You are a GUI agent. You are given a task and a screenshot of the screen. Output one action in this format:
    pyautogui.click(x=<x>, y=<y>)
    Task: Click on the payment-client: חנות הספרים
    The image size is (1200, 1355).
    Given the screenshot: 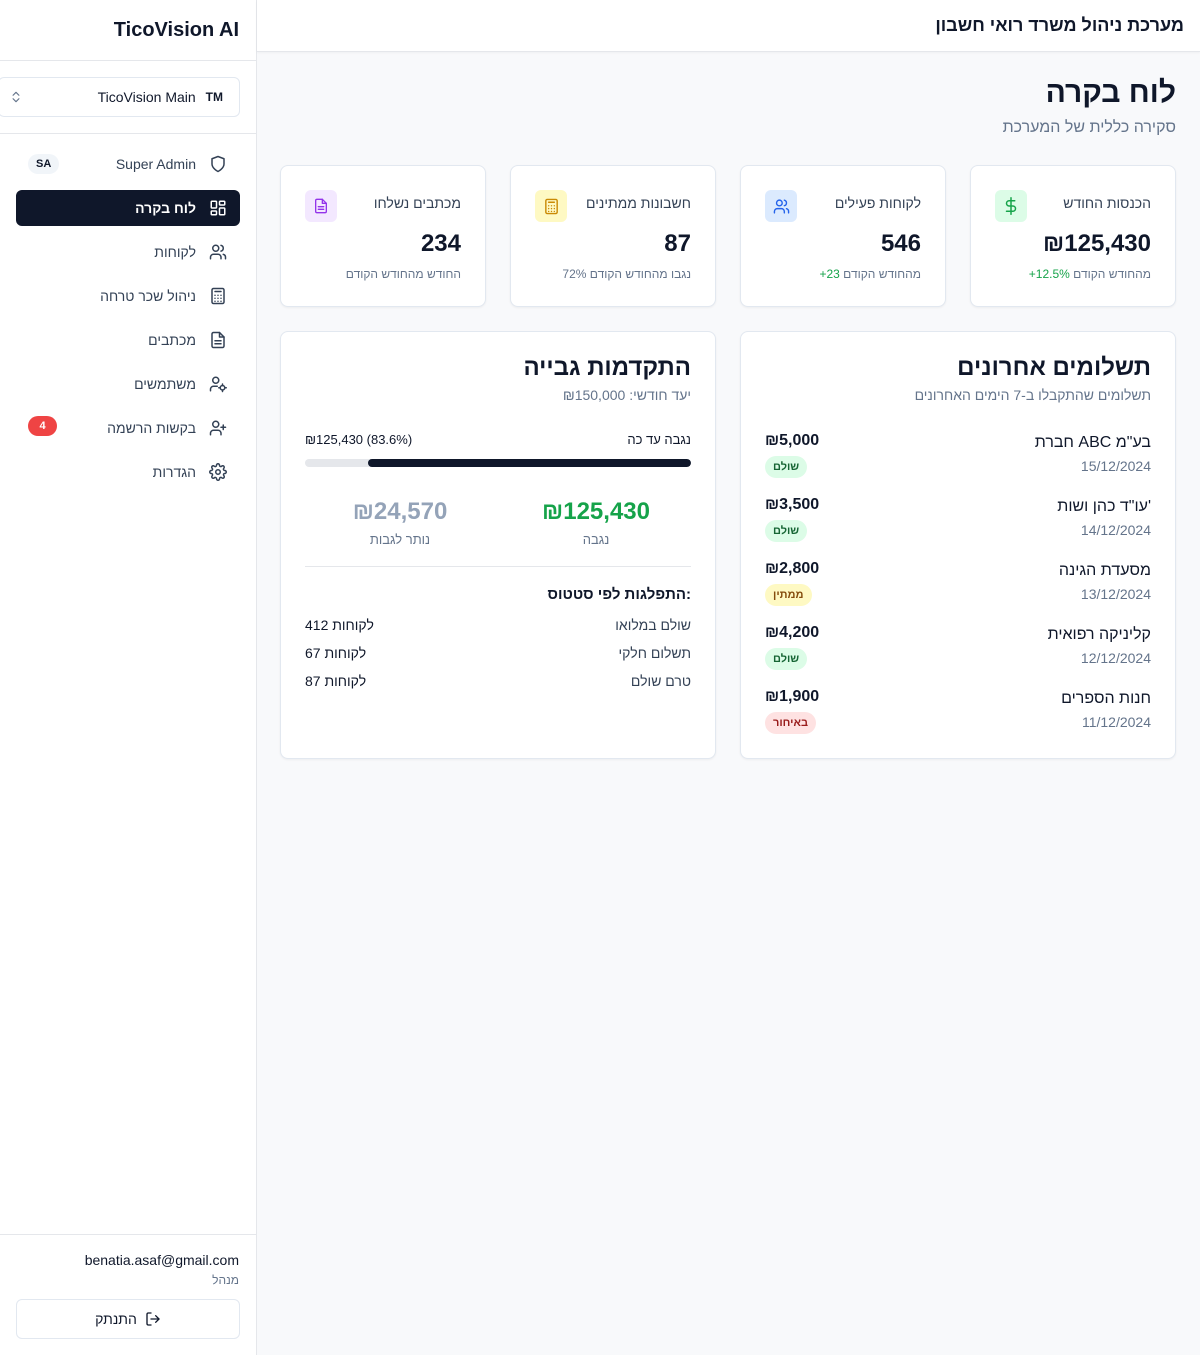 What is the action you would take?
    pyautogui.click(x=1106, y=698)
    